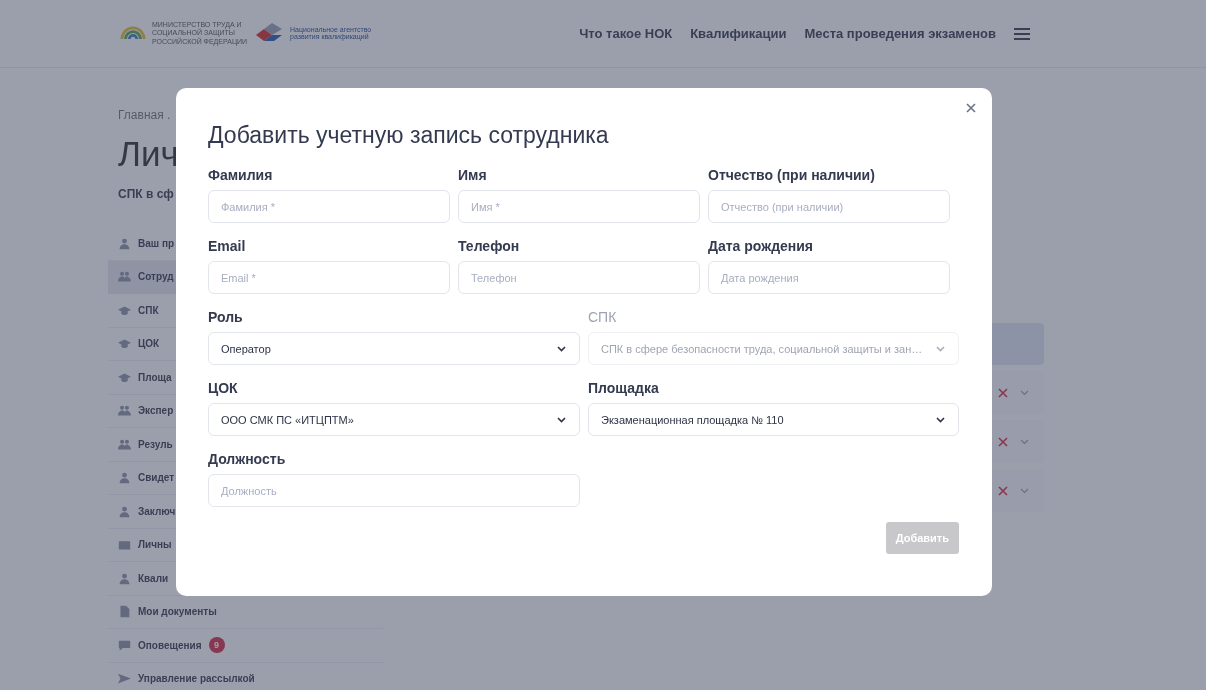 This screenshot has width=1206, height=690. I want to click on input-field: Имя *, so click(579, 206).